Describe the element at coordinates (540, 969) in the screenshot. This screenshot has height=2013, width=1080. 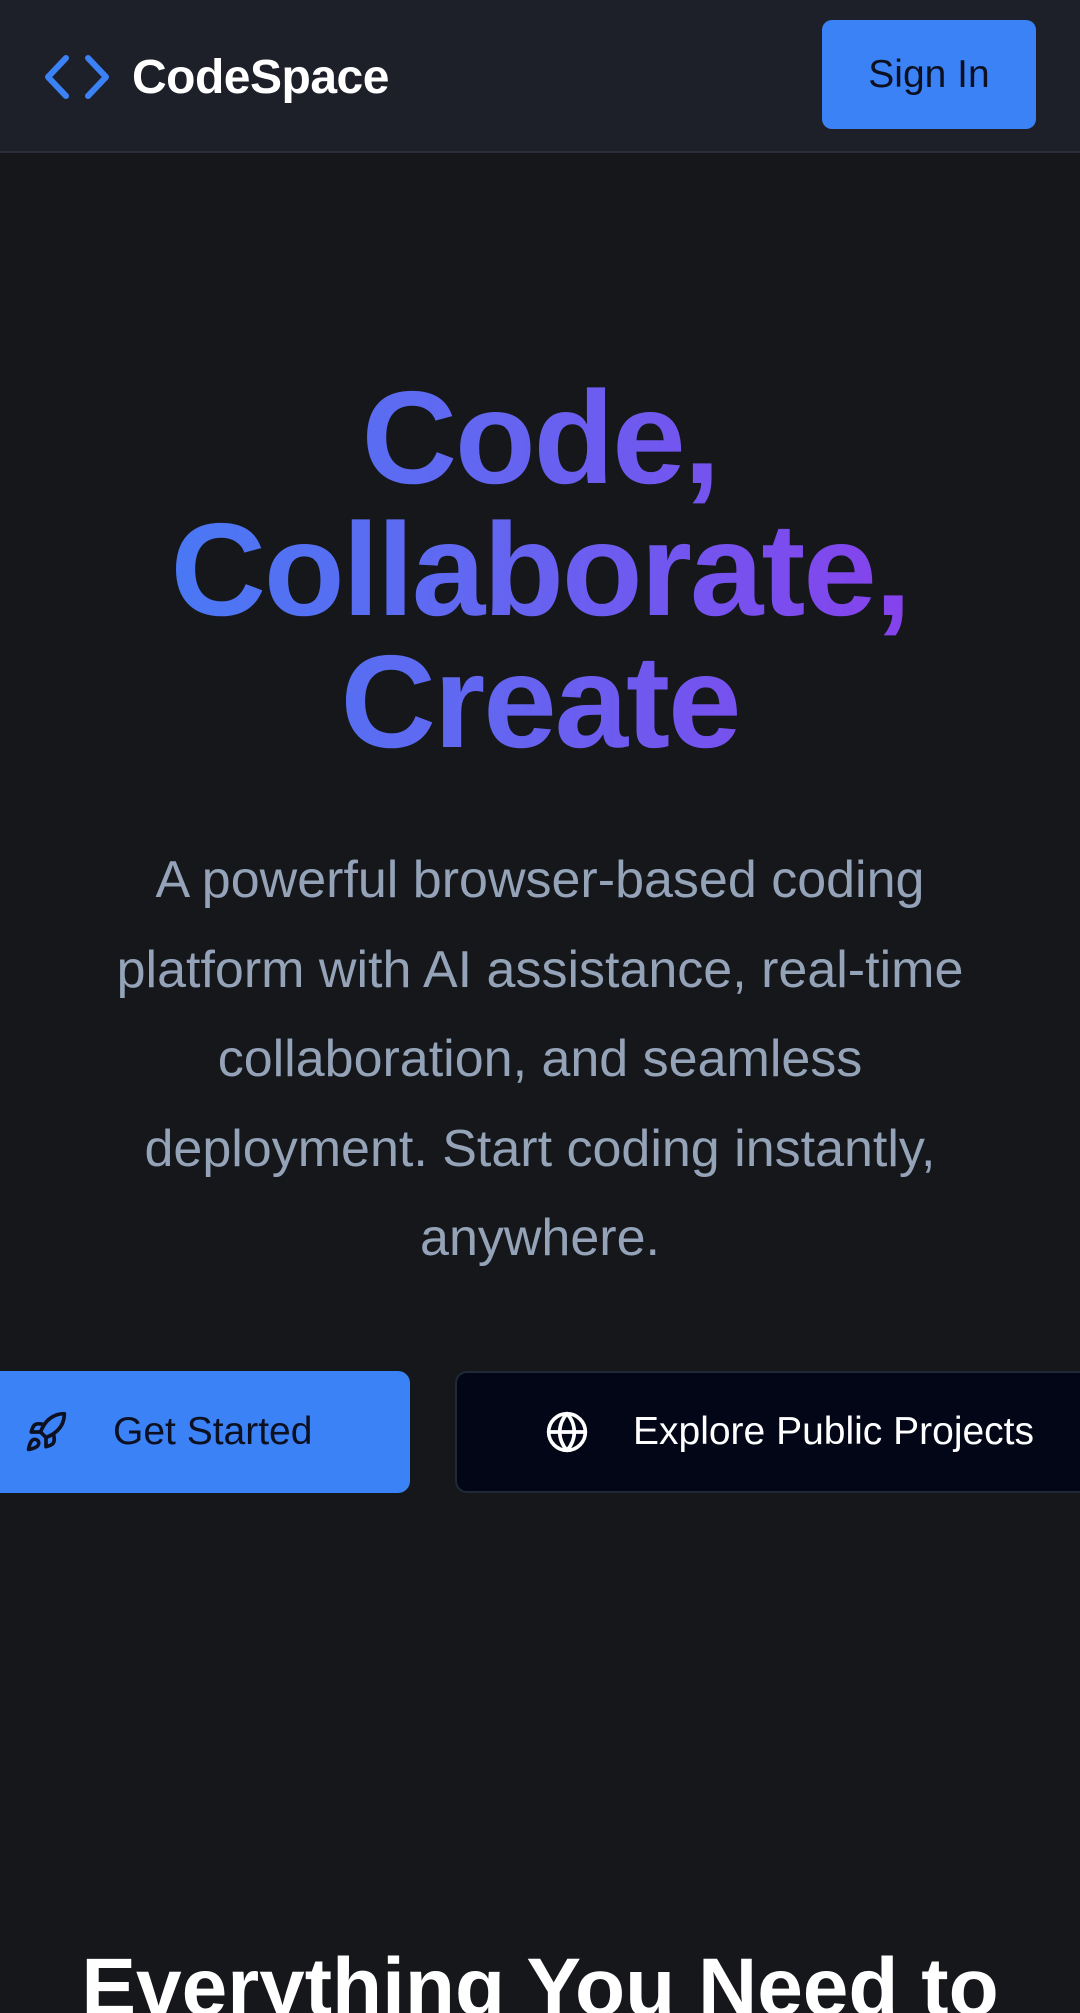
I see `hero-subtitle-line-2: platform with AI assistance, real-time` at that location.